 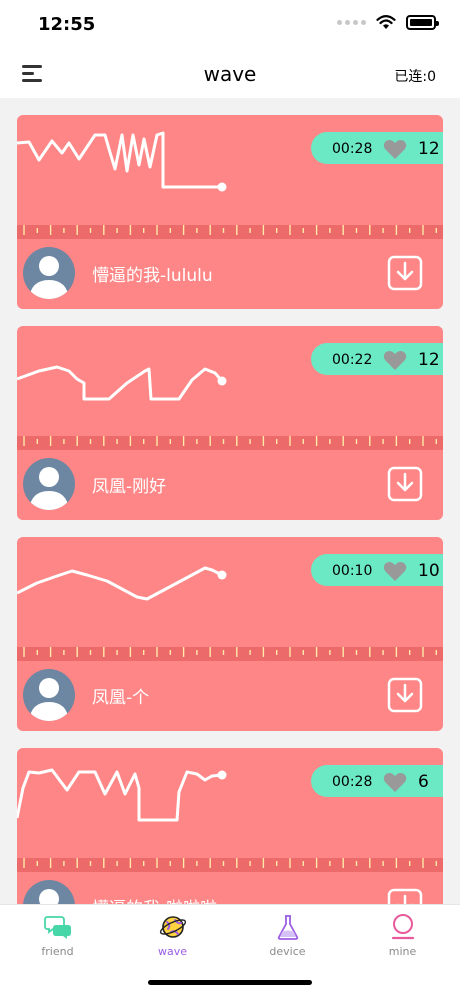 I want to click on tab-mine: mine, so click(x=402, y=935).